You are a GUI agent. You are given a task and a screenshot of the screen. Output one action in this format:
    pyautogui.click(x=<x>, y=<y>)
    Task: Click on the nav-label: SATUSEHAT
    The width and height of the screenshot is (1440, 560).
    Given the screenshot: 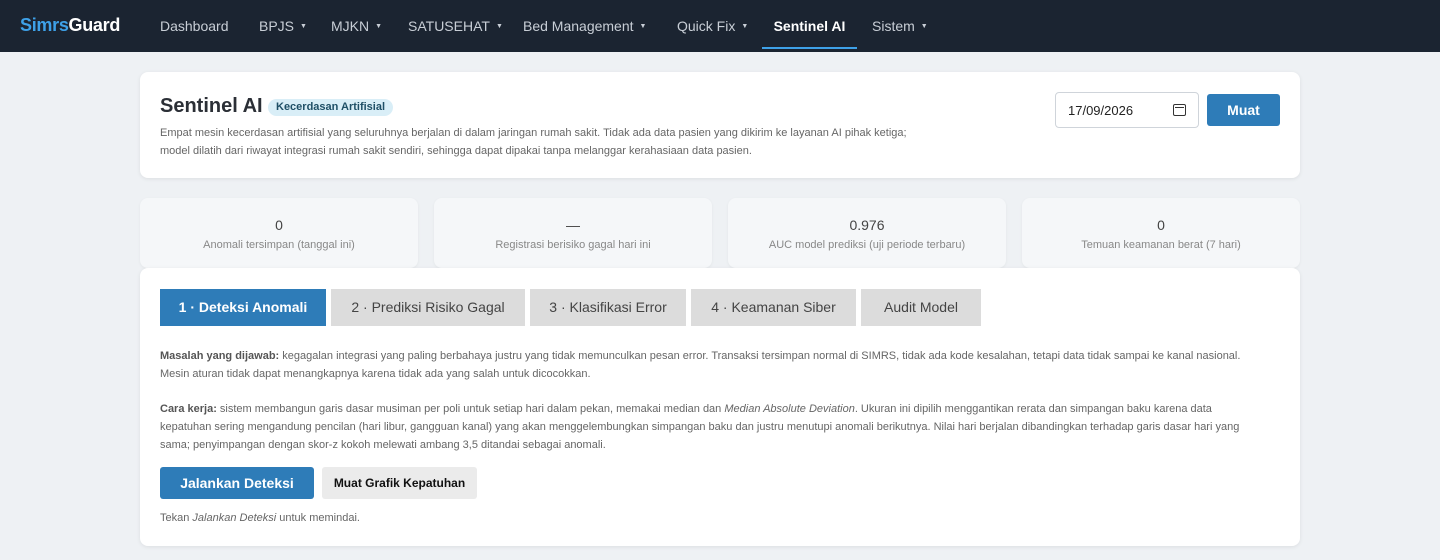 What is the action you would take?
    pyautogui.click(x=449, y=26)
    